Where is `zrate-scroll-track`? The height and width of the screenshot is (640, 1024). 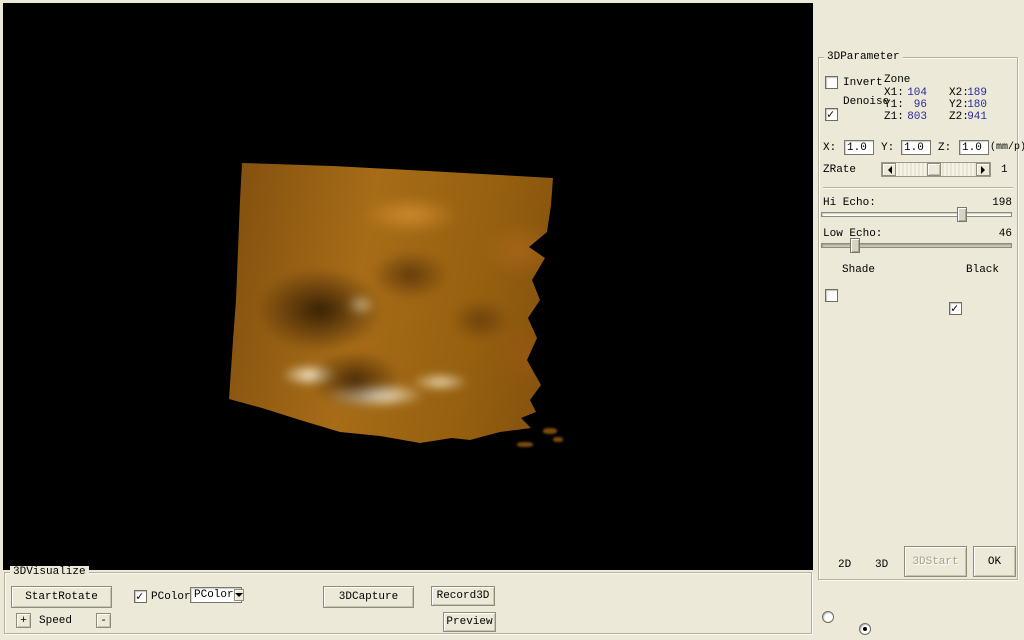
zrate-scroll-track is located at coordinates (936, 169).